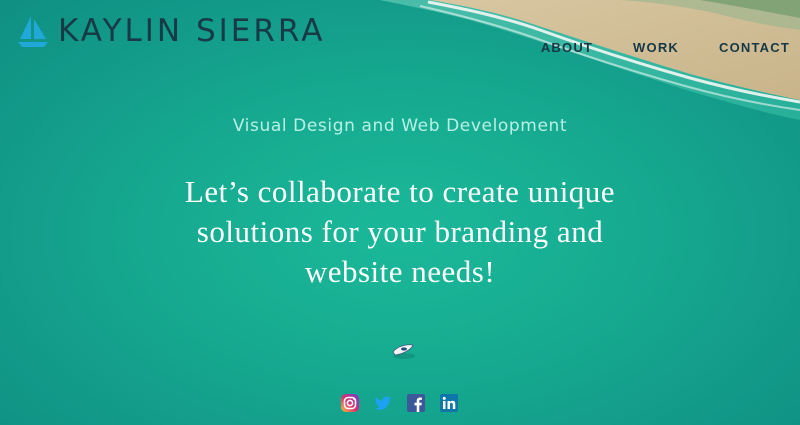  Describe the element at coordinates (567, 47) in the screenshot. I see `nav-about-link: ABOUT` at that location.